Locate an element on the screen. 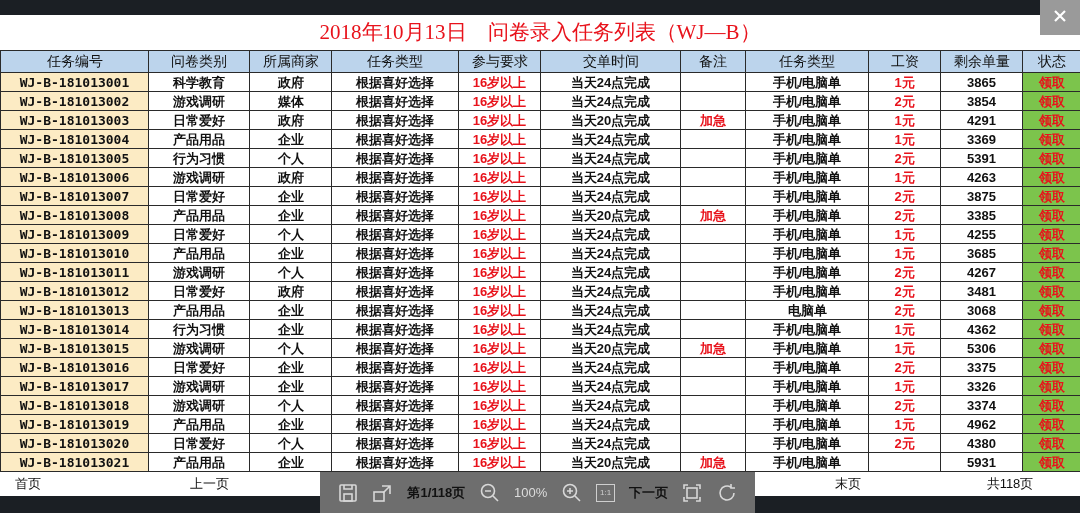 This screenshot has height=513, width=1080. table-cell: 3685 is located at coordinates (982, 253).